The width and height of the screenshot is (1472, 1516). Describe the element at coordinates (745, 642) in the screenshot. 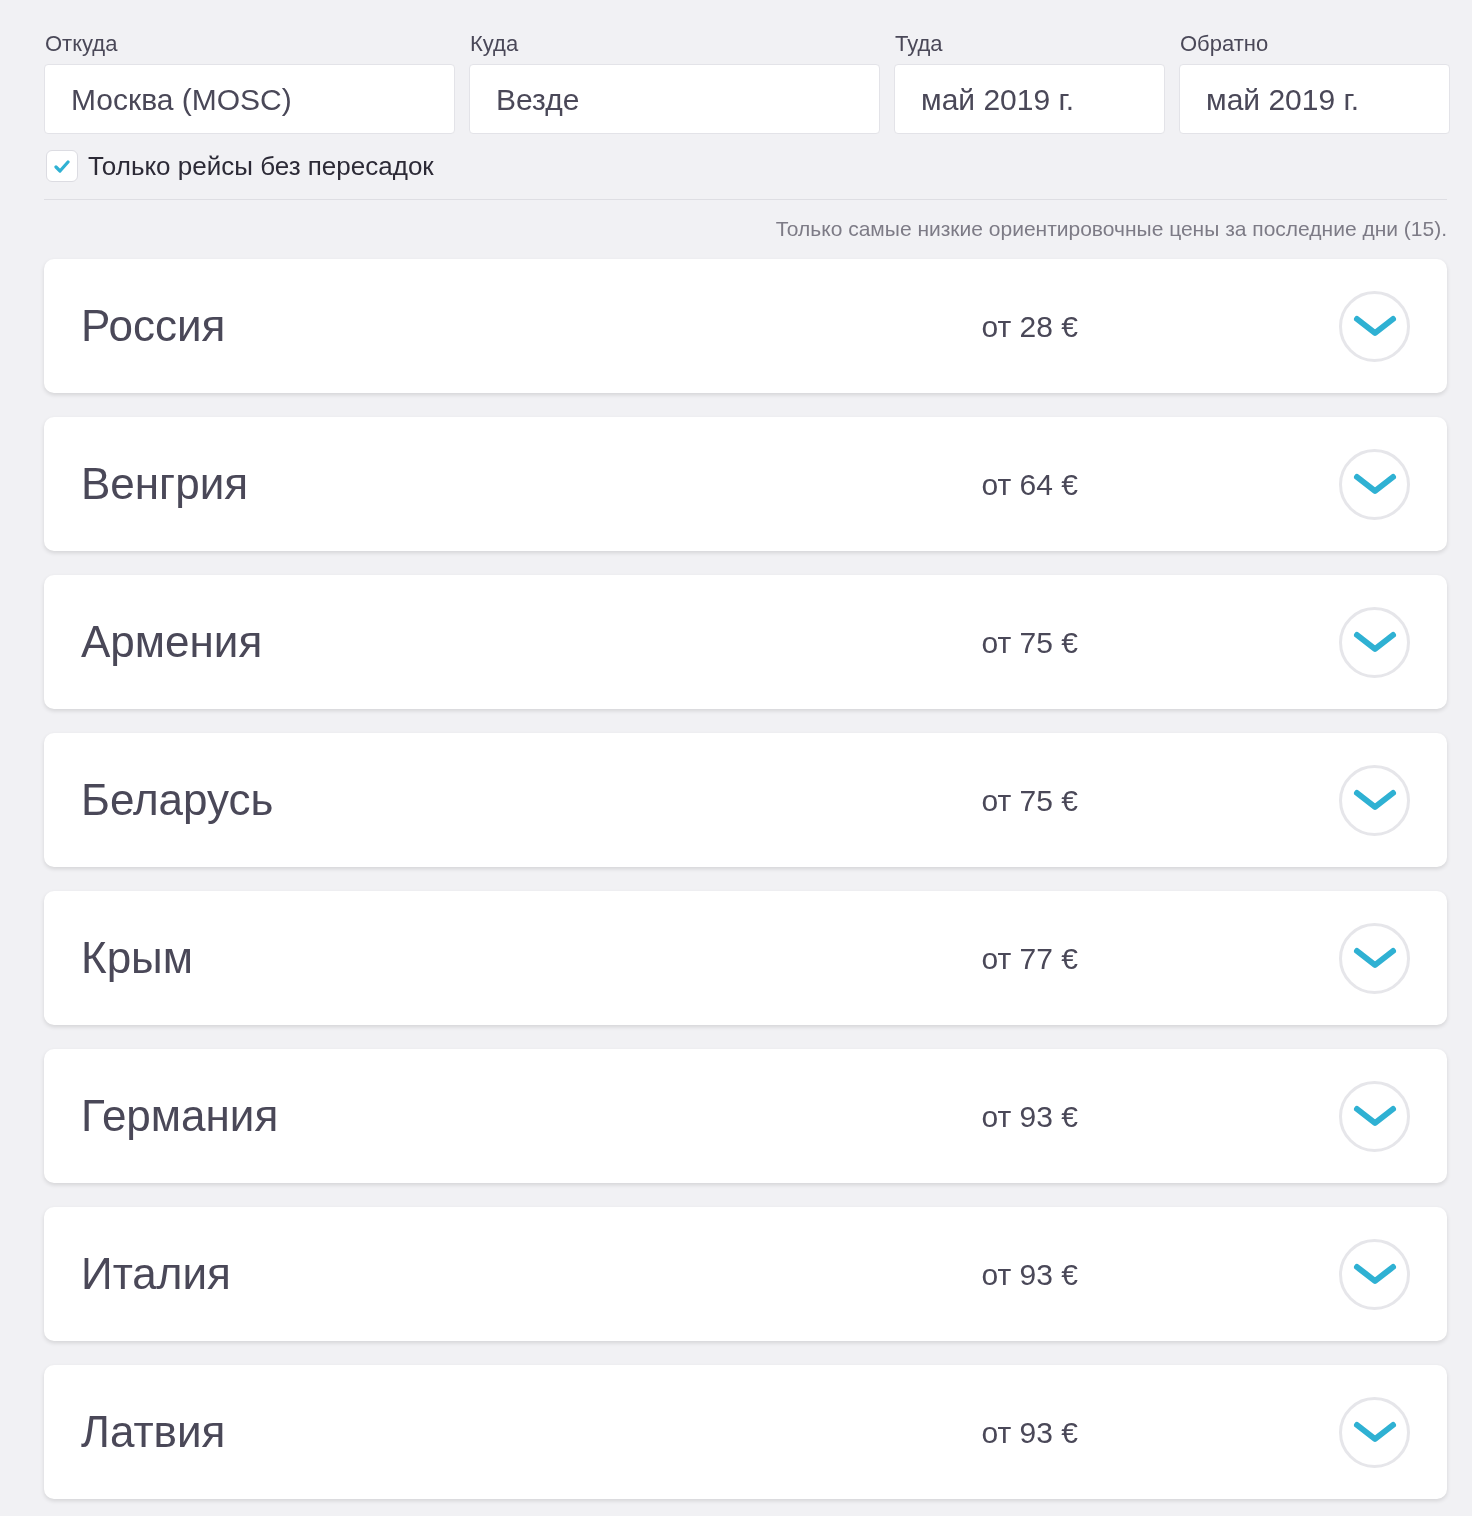

I see `destination-card: Армения от 75 €` at that location.